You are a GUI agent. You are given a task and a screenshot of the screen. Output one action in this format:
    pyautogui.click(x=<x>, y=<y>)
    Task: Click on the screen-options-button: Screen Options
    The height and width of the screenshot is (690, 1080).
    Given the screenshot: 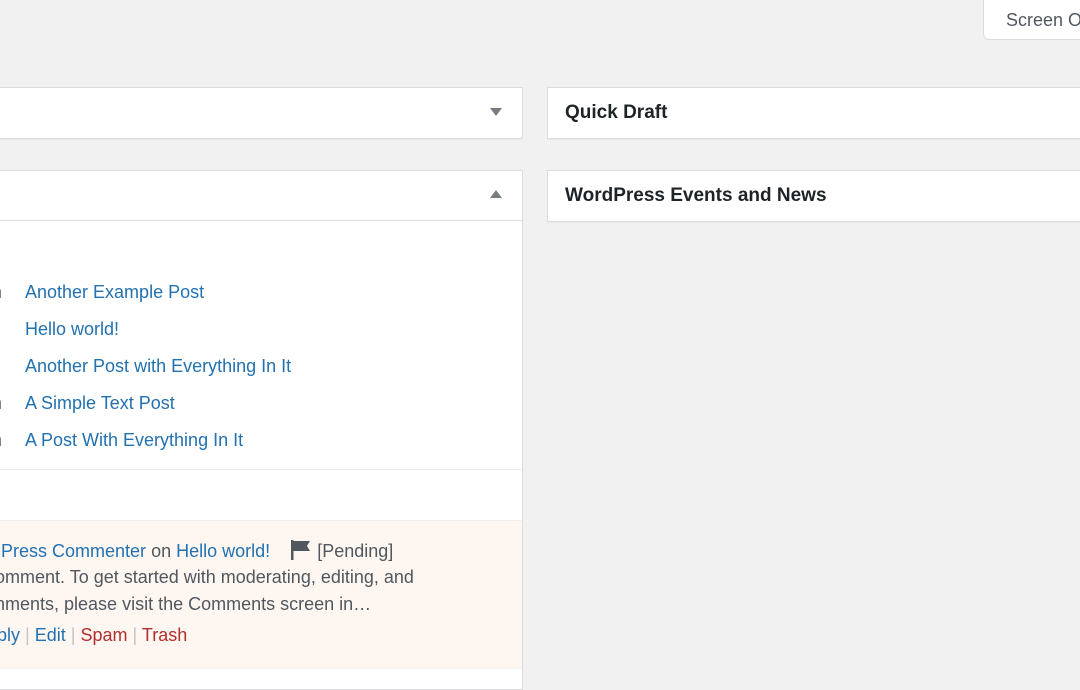 What is the action you would take?
    pyautogui.click(x=1031, y=20)
    